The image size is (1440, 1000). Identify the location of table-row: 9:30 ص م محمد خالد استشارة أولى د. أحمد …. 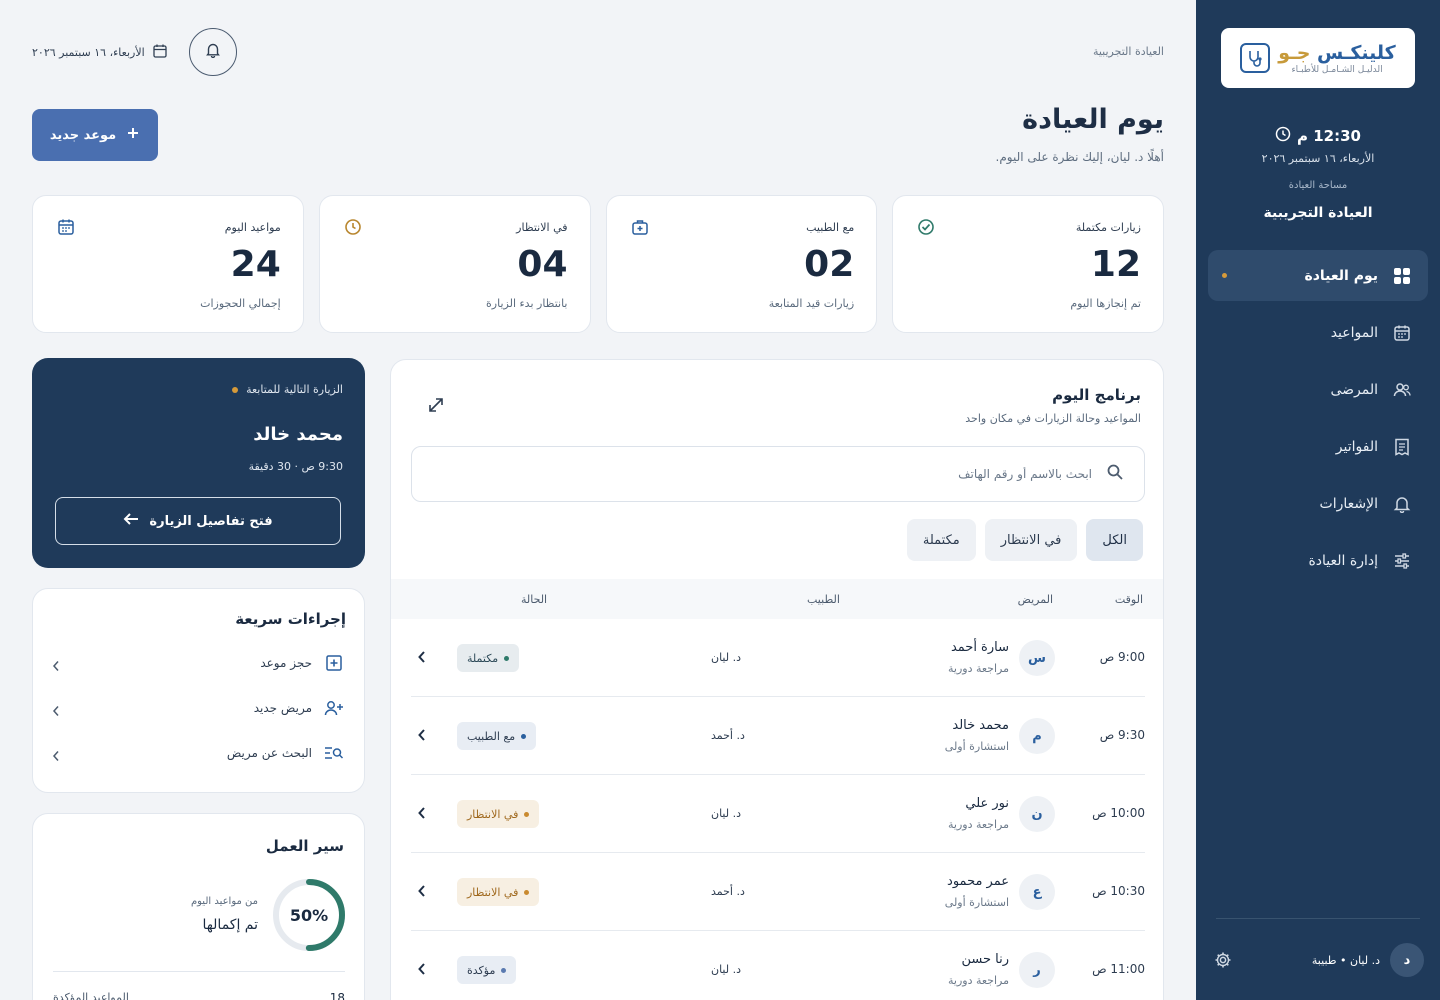
(778, 736).